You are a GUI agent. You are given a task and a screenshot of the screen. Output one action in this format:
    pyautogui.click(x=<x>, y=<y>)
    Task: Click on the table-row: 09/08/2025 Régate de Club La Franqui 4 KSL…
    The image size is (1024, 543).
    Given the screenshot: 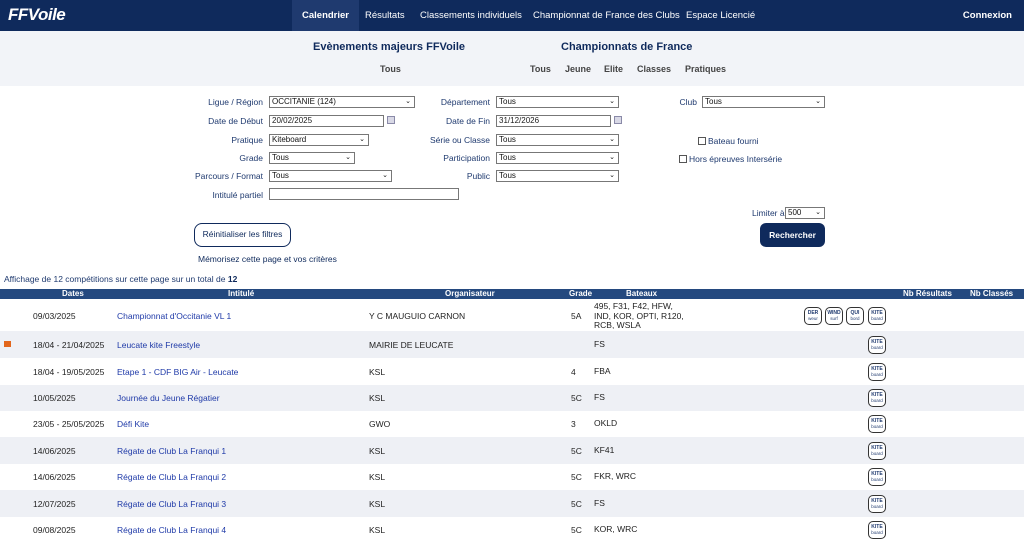 What is the action you would take?
    pyautogui.click(x=512, y=530)
    